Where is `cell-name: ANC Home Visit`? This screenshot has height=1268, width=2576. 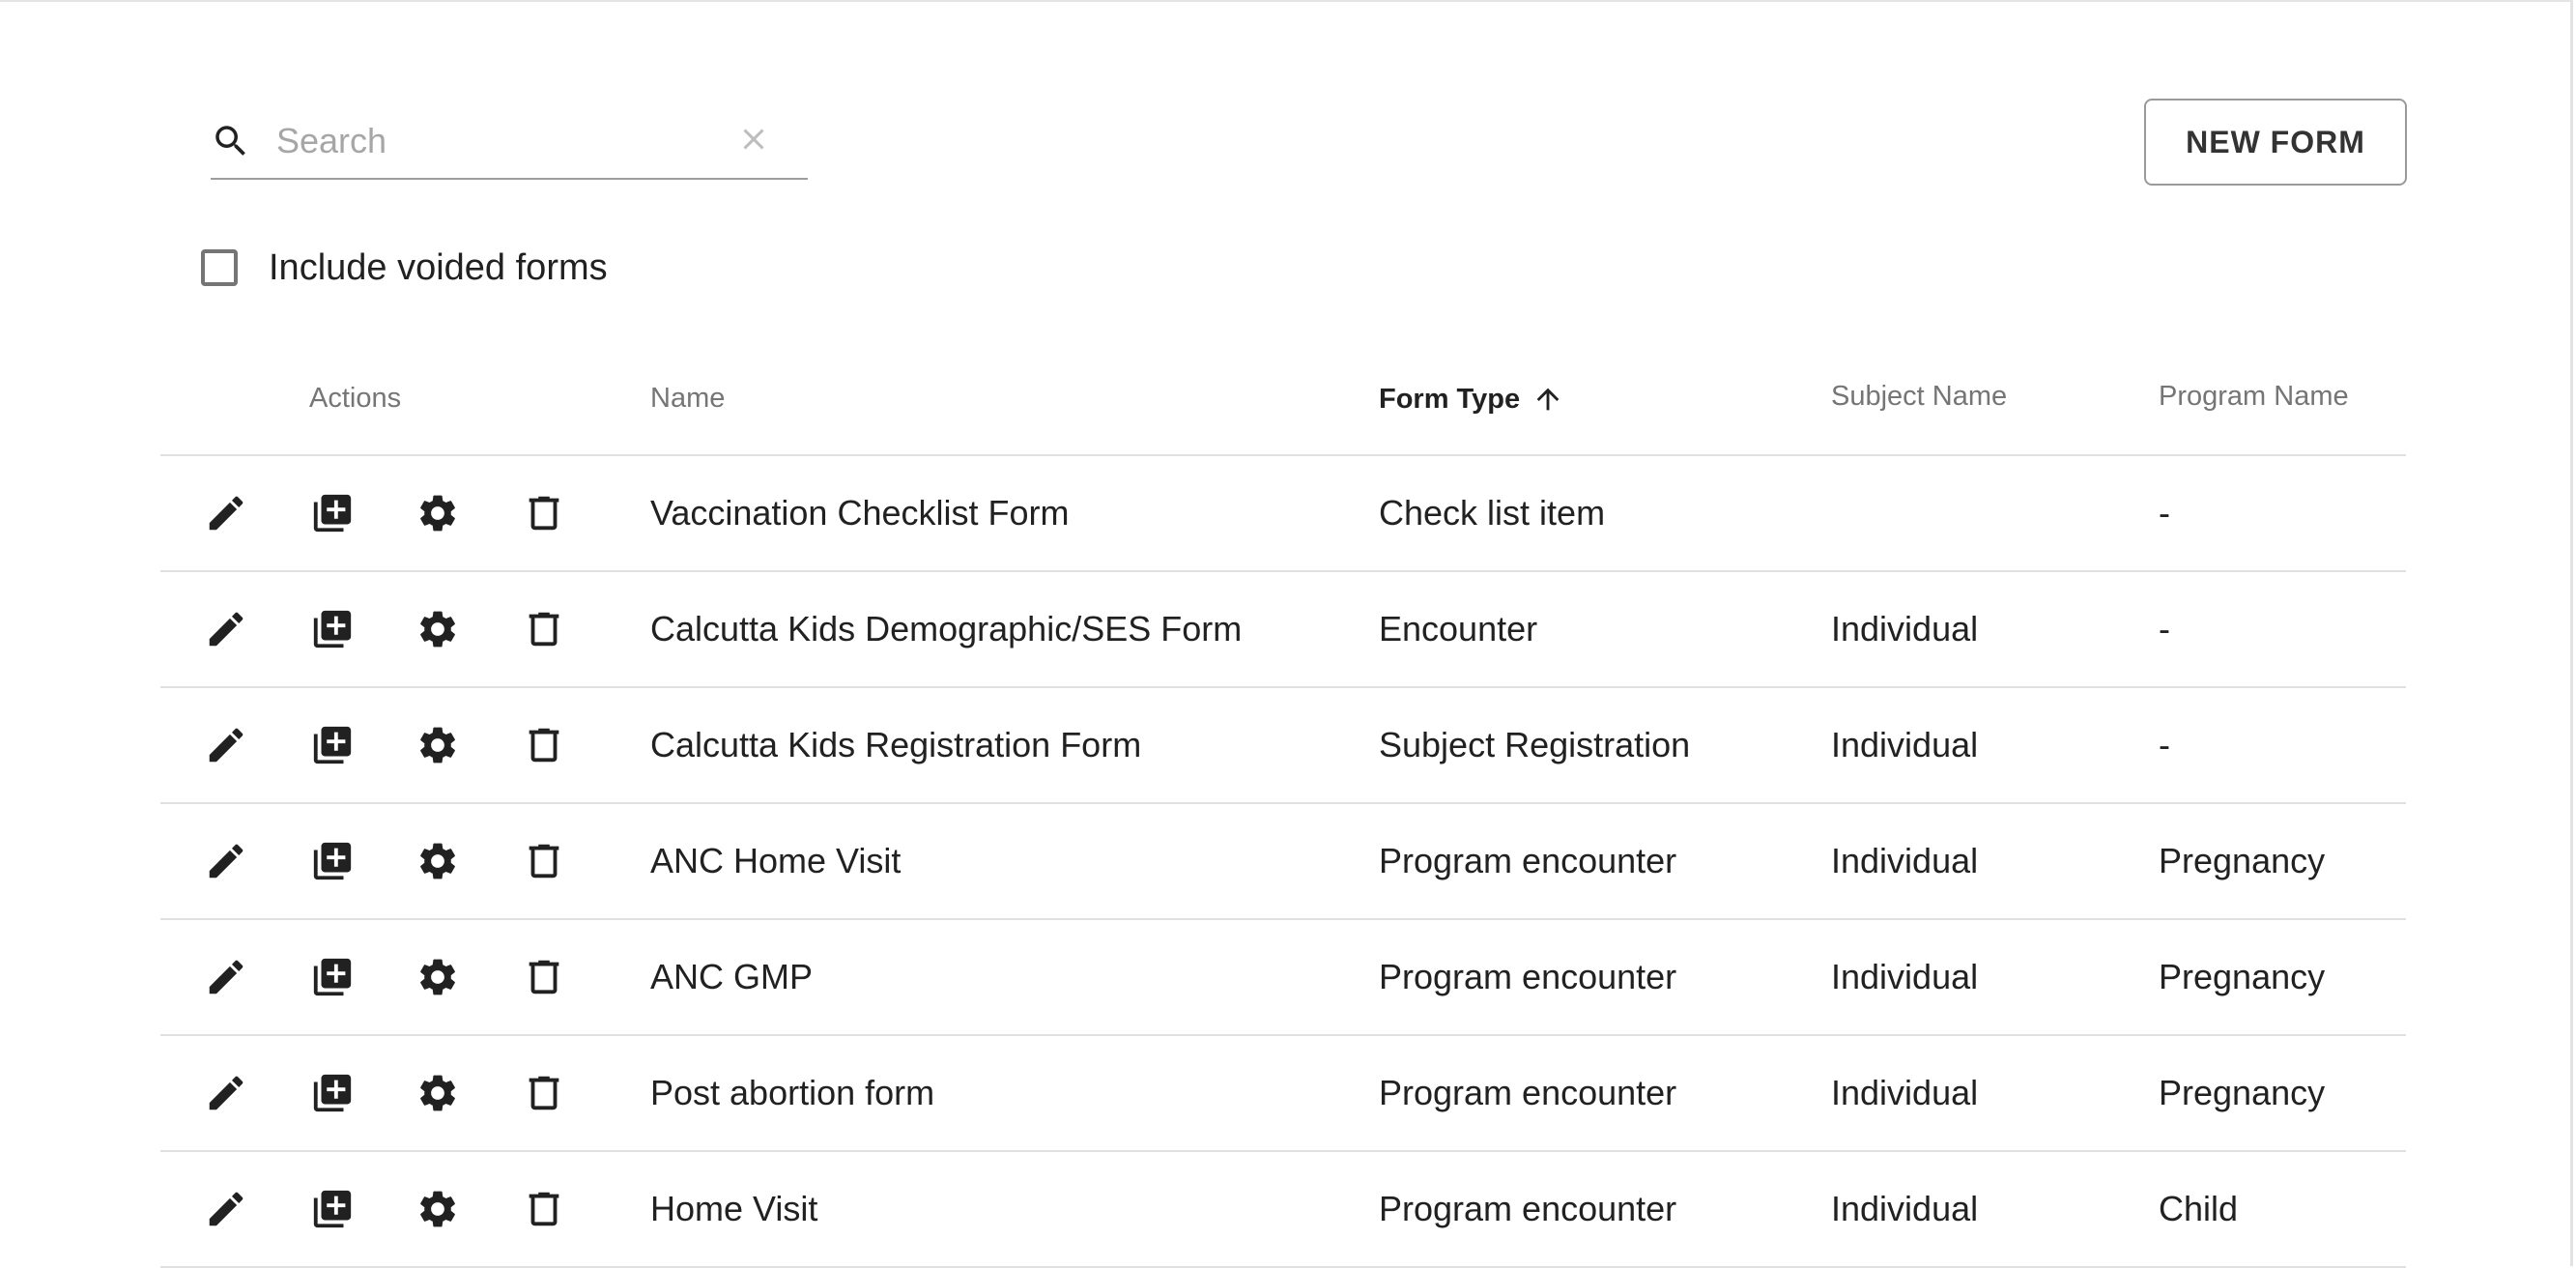 cell-name: ANC Home Visit is located at coordinates (776, 860).